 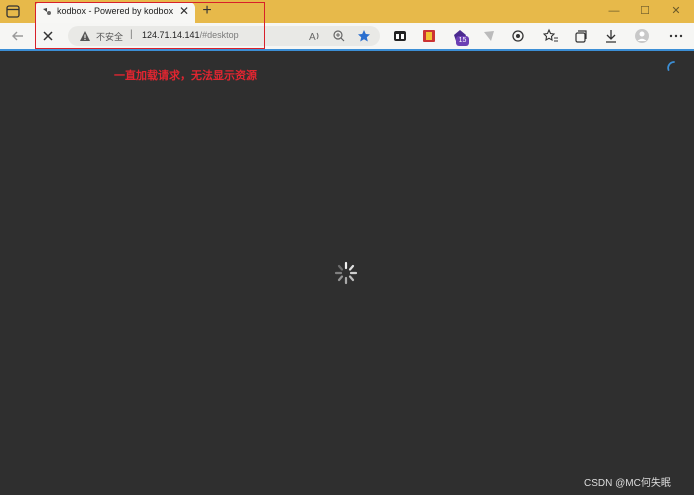 I want to click on more-menu-icon, so click(x=676, y=36).